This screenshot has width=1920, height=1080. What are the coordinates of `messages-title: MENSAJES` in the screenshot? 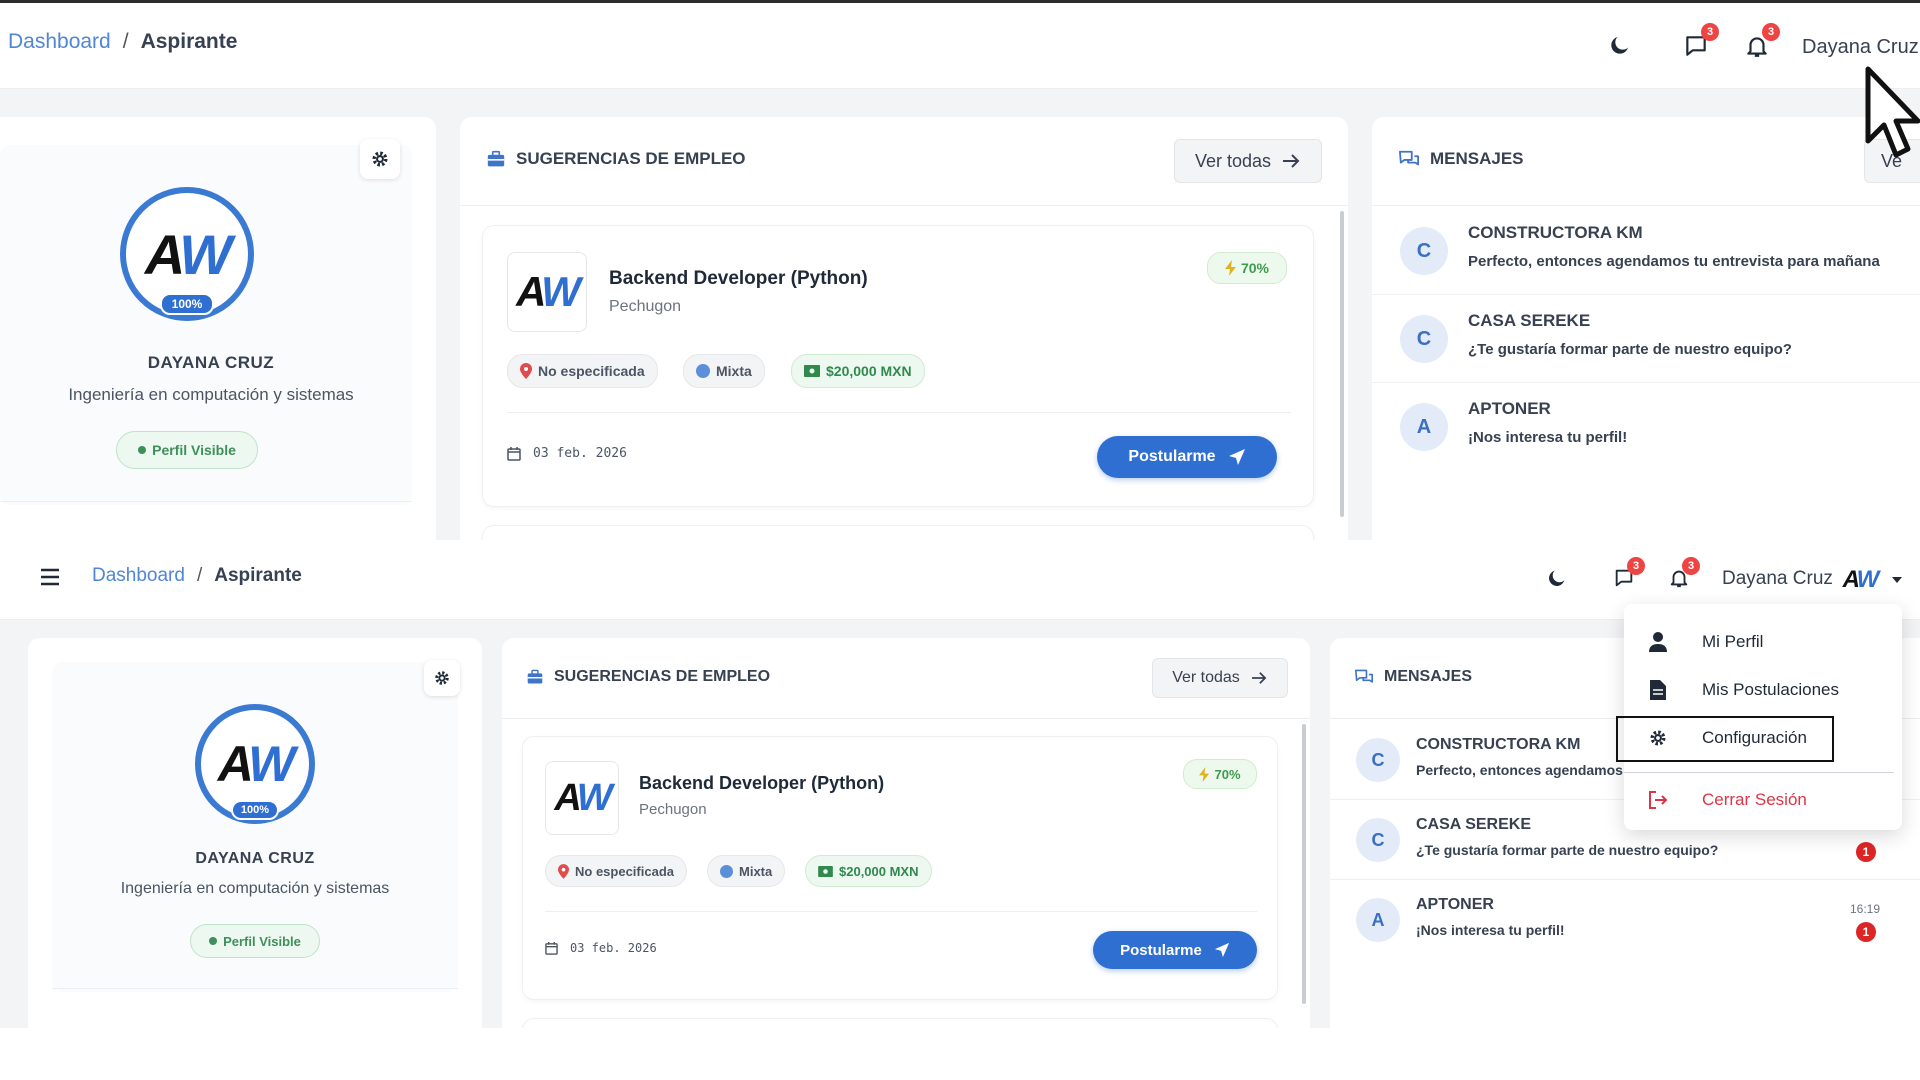 It's located at (1477, 158).